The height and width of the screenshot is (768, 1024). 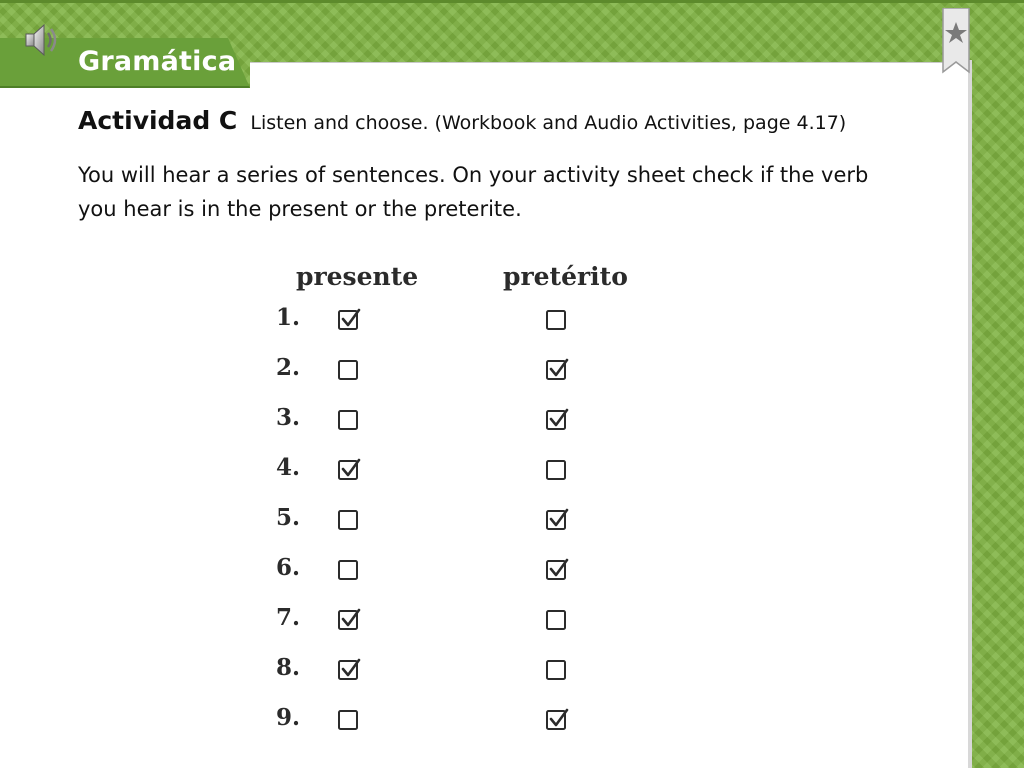 I want to click on page-top-strip, so click(x=611, y=75).